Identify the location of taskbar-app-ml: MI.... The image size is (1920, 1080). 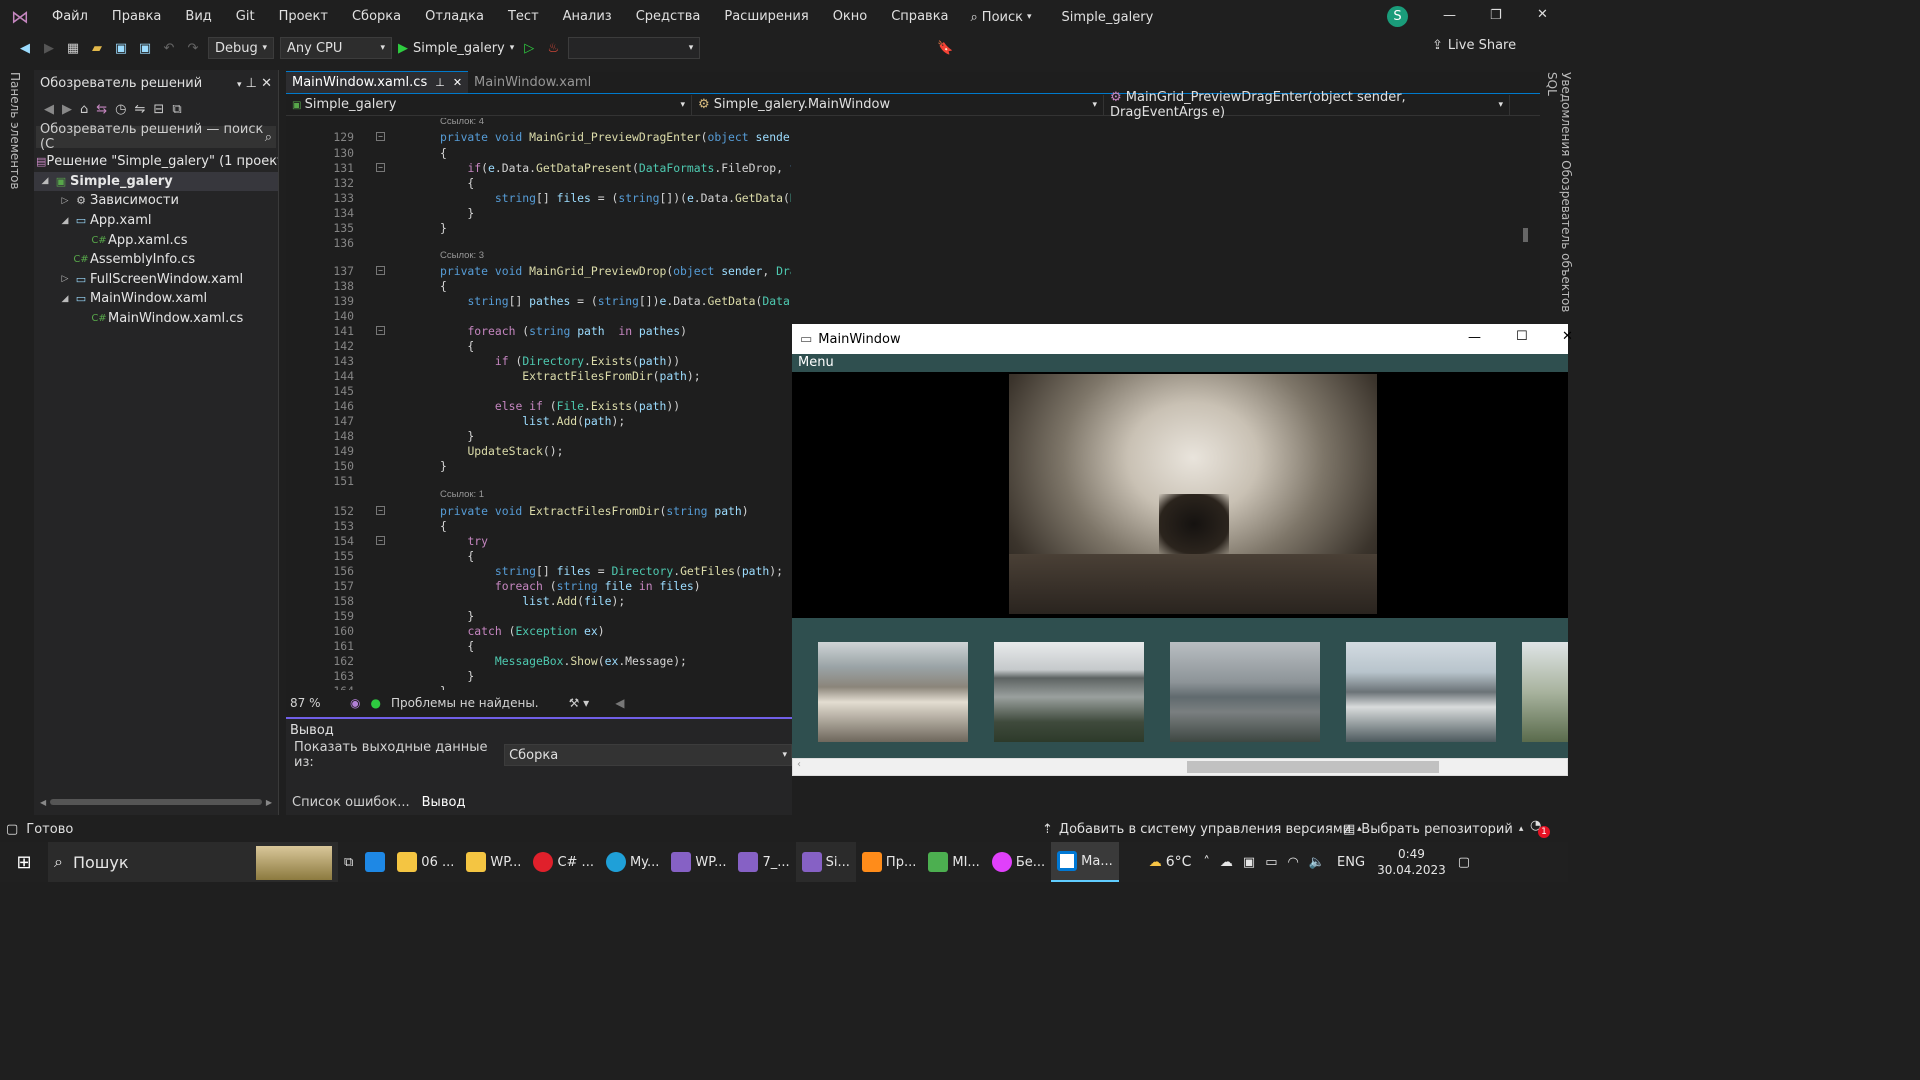
(953, 862).